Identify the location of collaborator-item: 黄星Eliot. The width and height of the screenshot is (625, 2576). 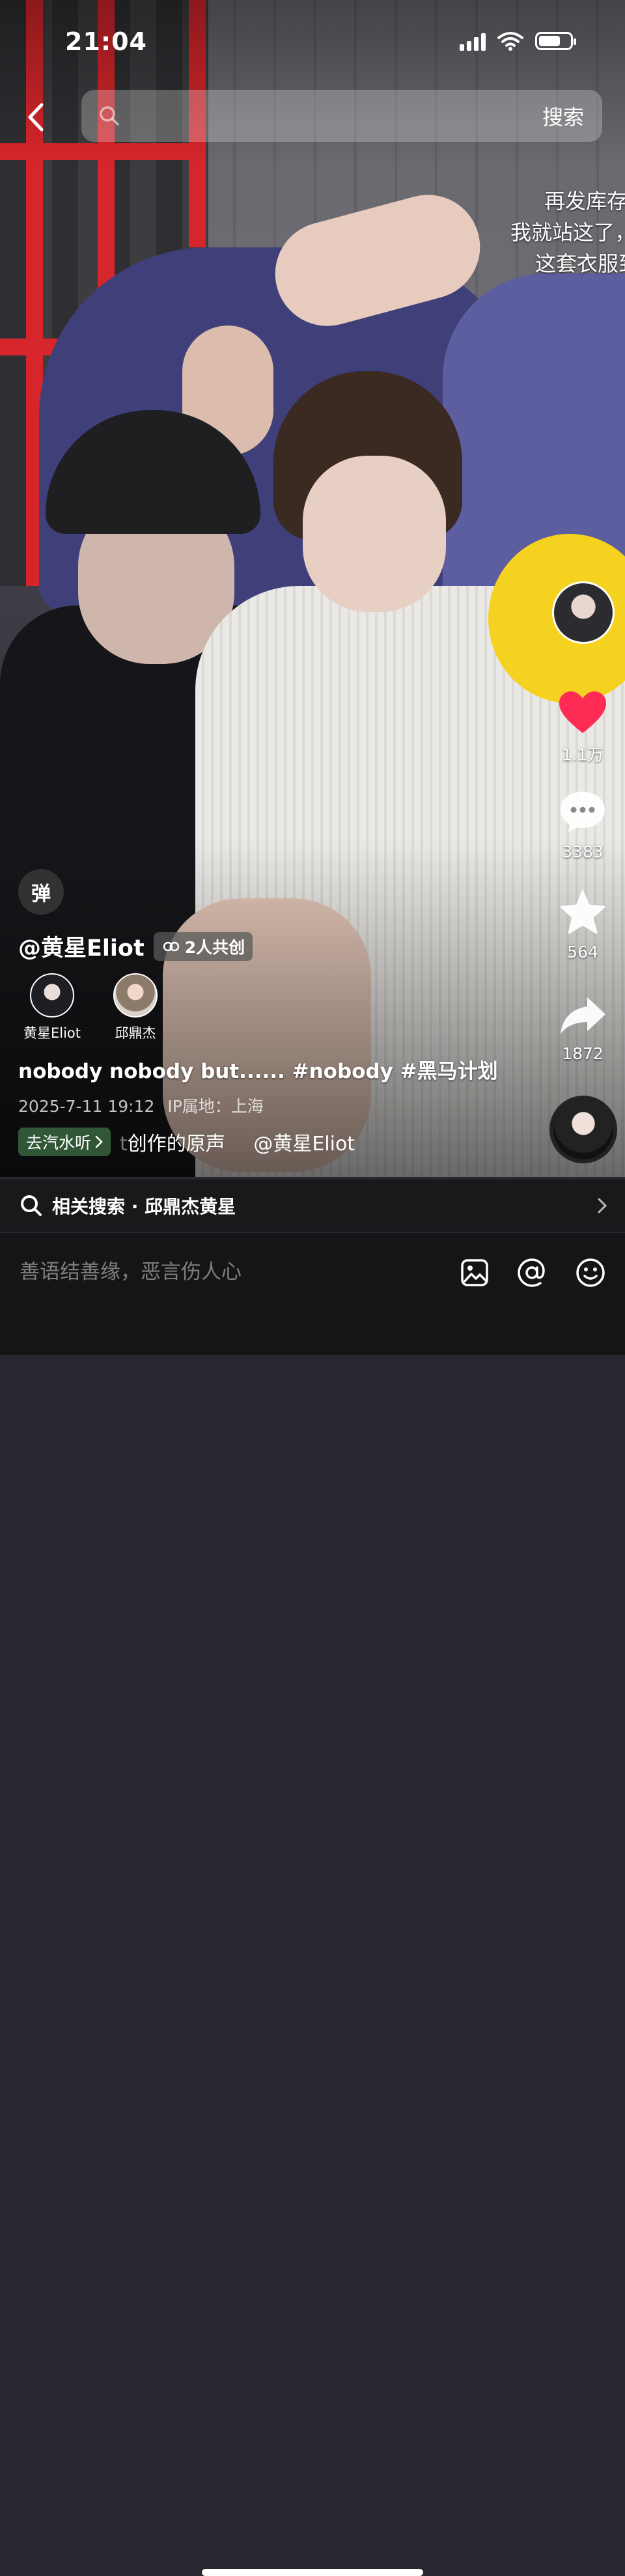
(52, 1007).